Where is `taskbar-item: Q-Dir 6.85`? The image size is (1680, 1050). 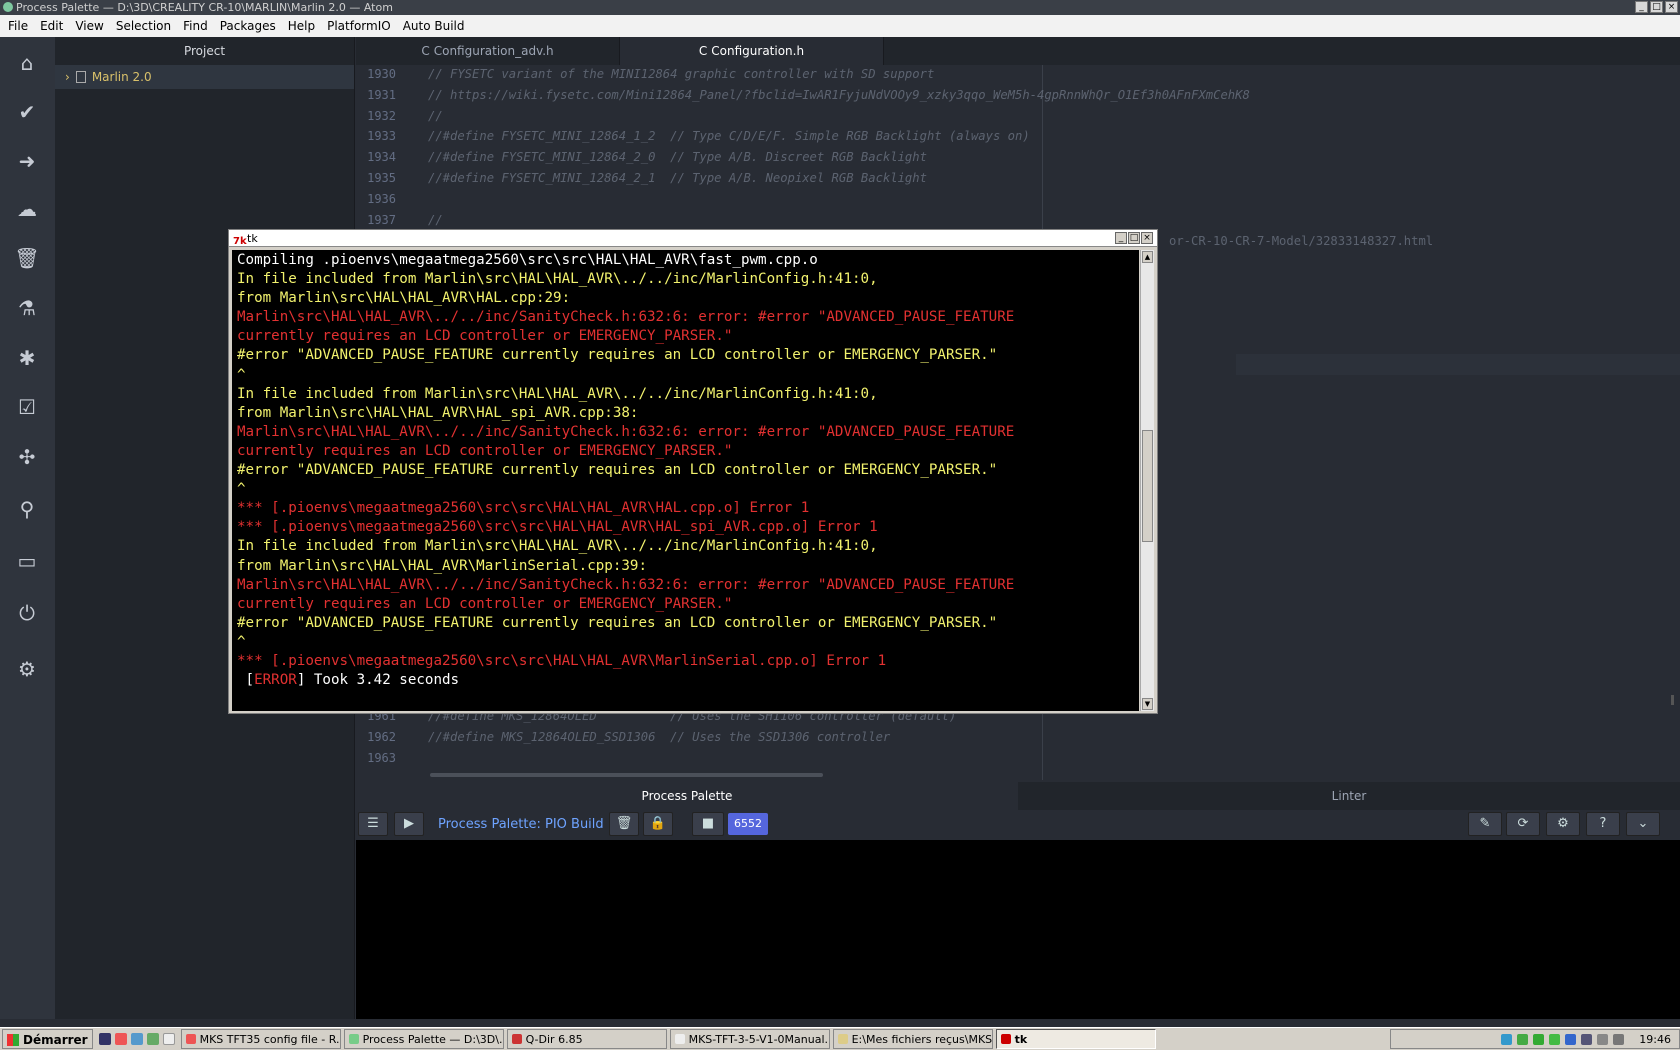 taskbar-item: Q-Dir 6.85 is located at coordinates (586, 1039).